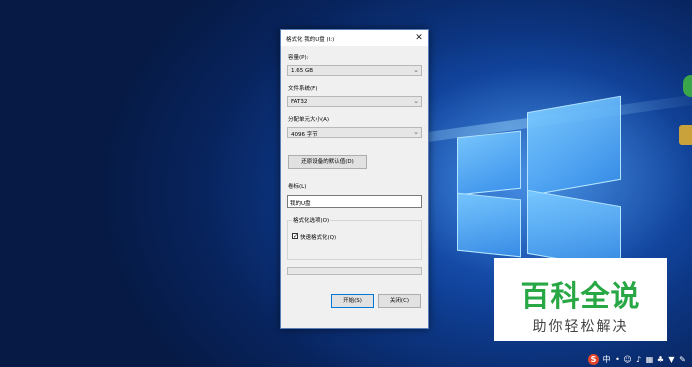 This screenshot has height=367, width=692. Describe the element at coordinates (304, 135) in the screenshot. I see `allocation-value: 4096 字节` at that location.